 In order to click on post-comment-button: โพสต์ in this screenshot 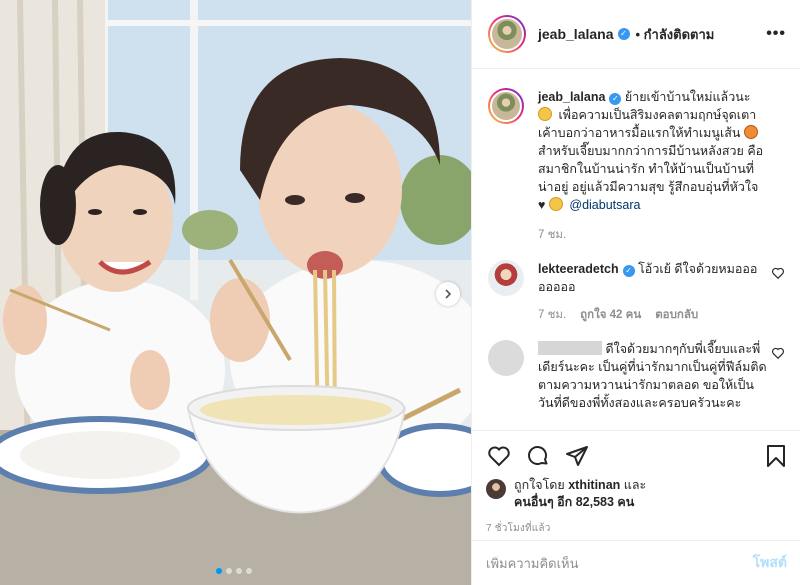, I will do `click(770, 563)`.